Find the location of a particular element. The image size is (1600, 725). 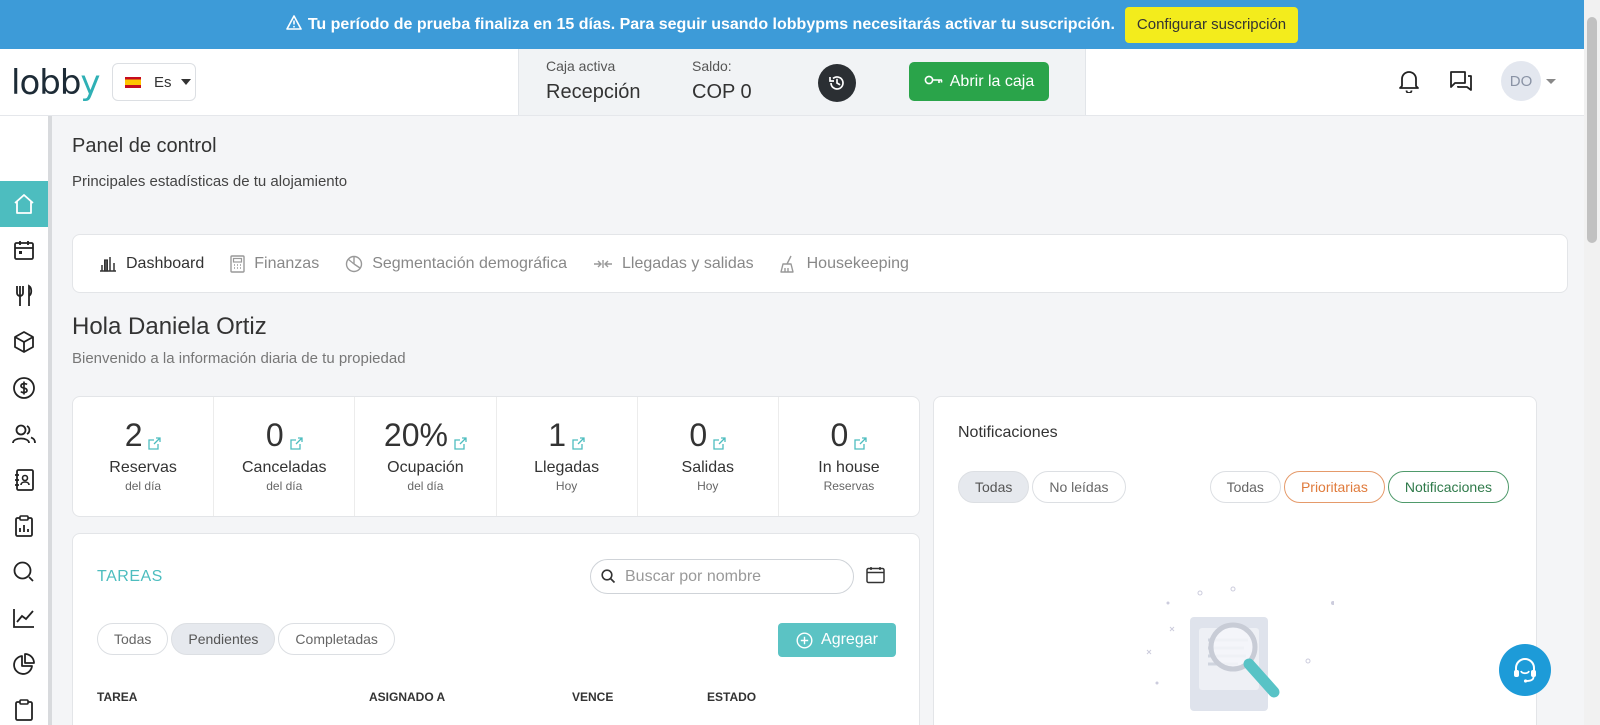

sidebar-item-finances is located at coordinates (24, 388).